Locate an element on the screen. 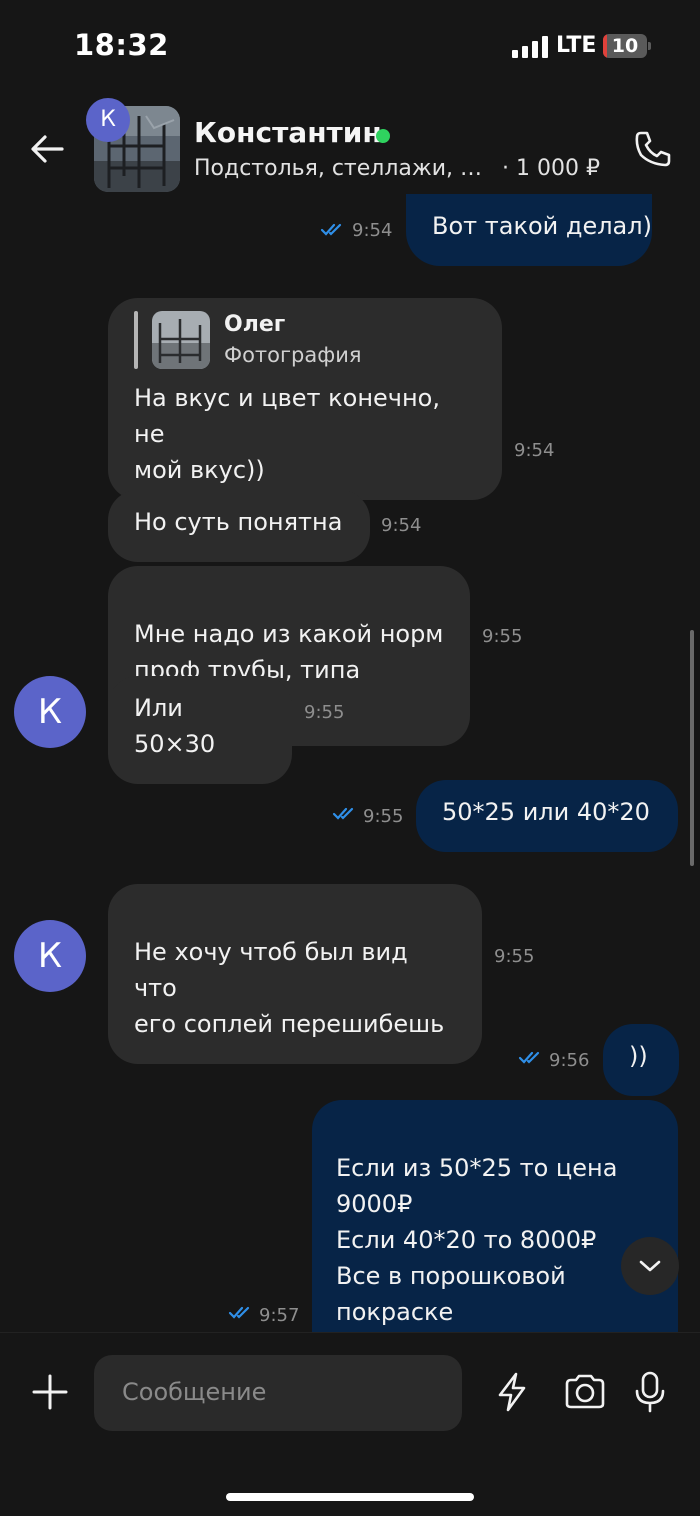  message-time: 9:57 is located at coordinates (279, 1315).